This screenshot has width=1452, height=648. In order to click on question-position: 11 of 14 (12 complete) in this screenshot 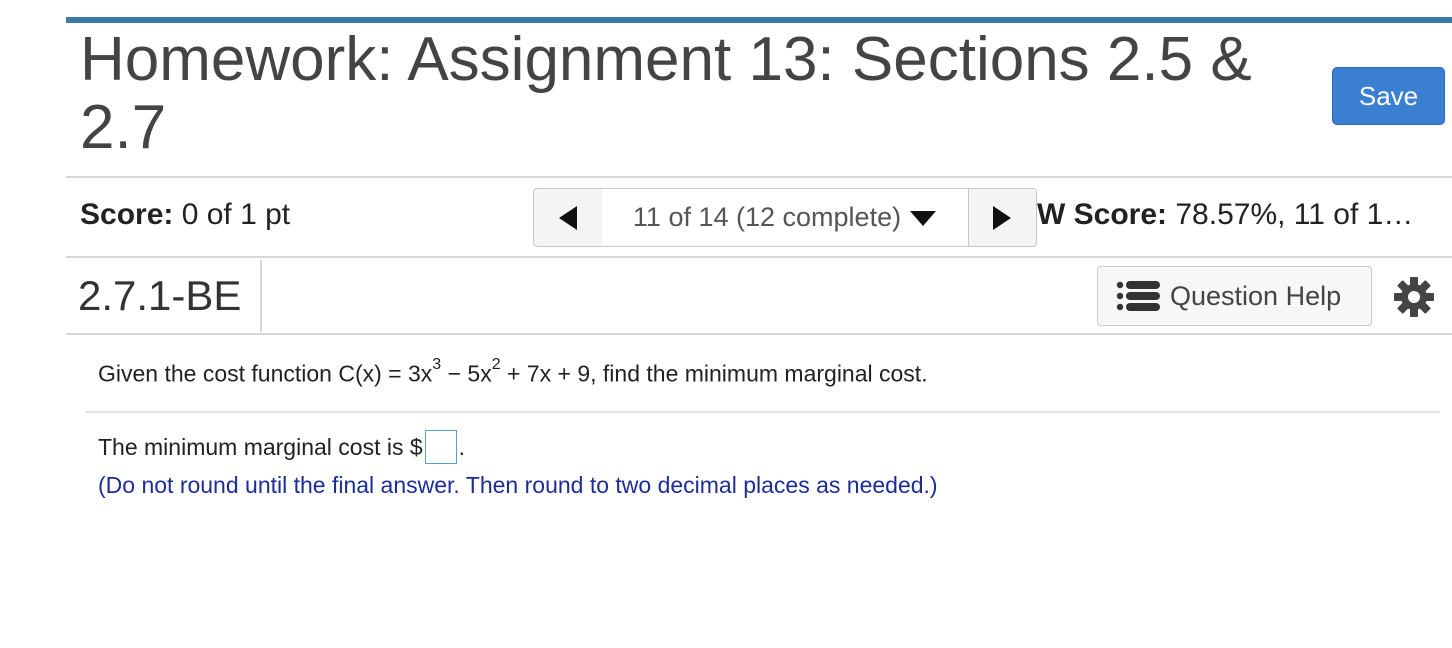, I will do `click(767, 217)`.